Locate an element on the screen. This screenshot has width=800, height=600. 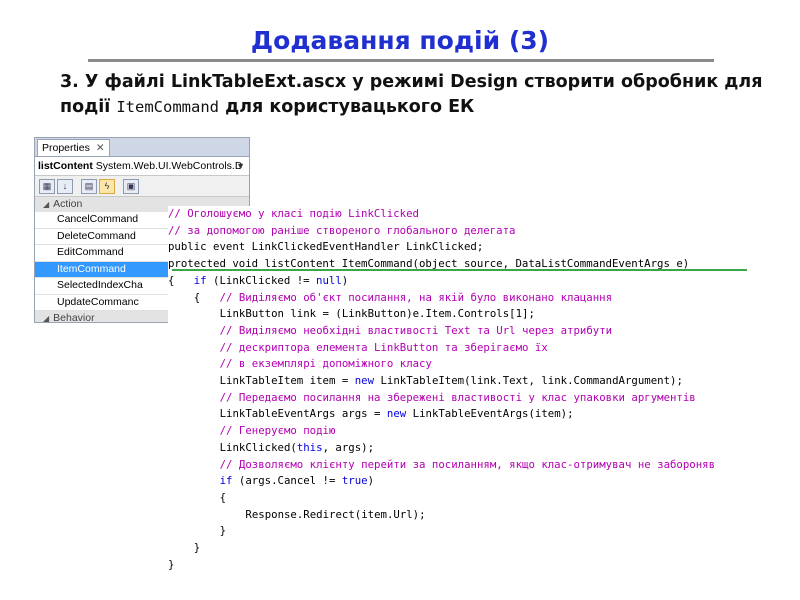
code-token: // в екземплярі допоміжного класу is located at coordinates (325, 364).